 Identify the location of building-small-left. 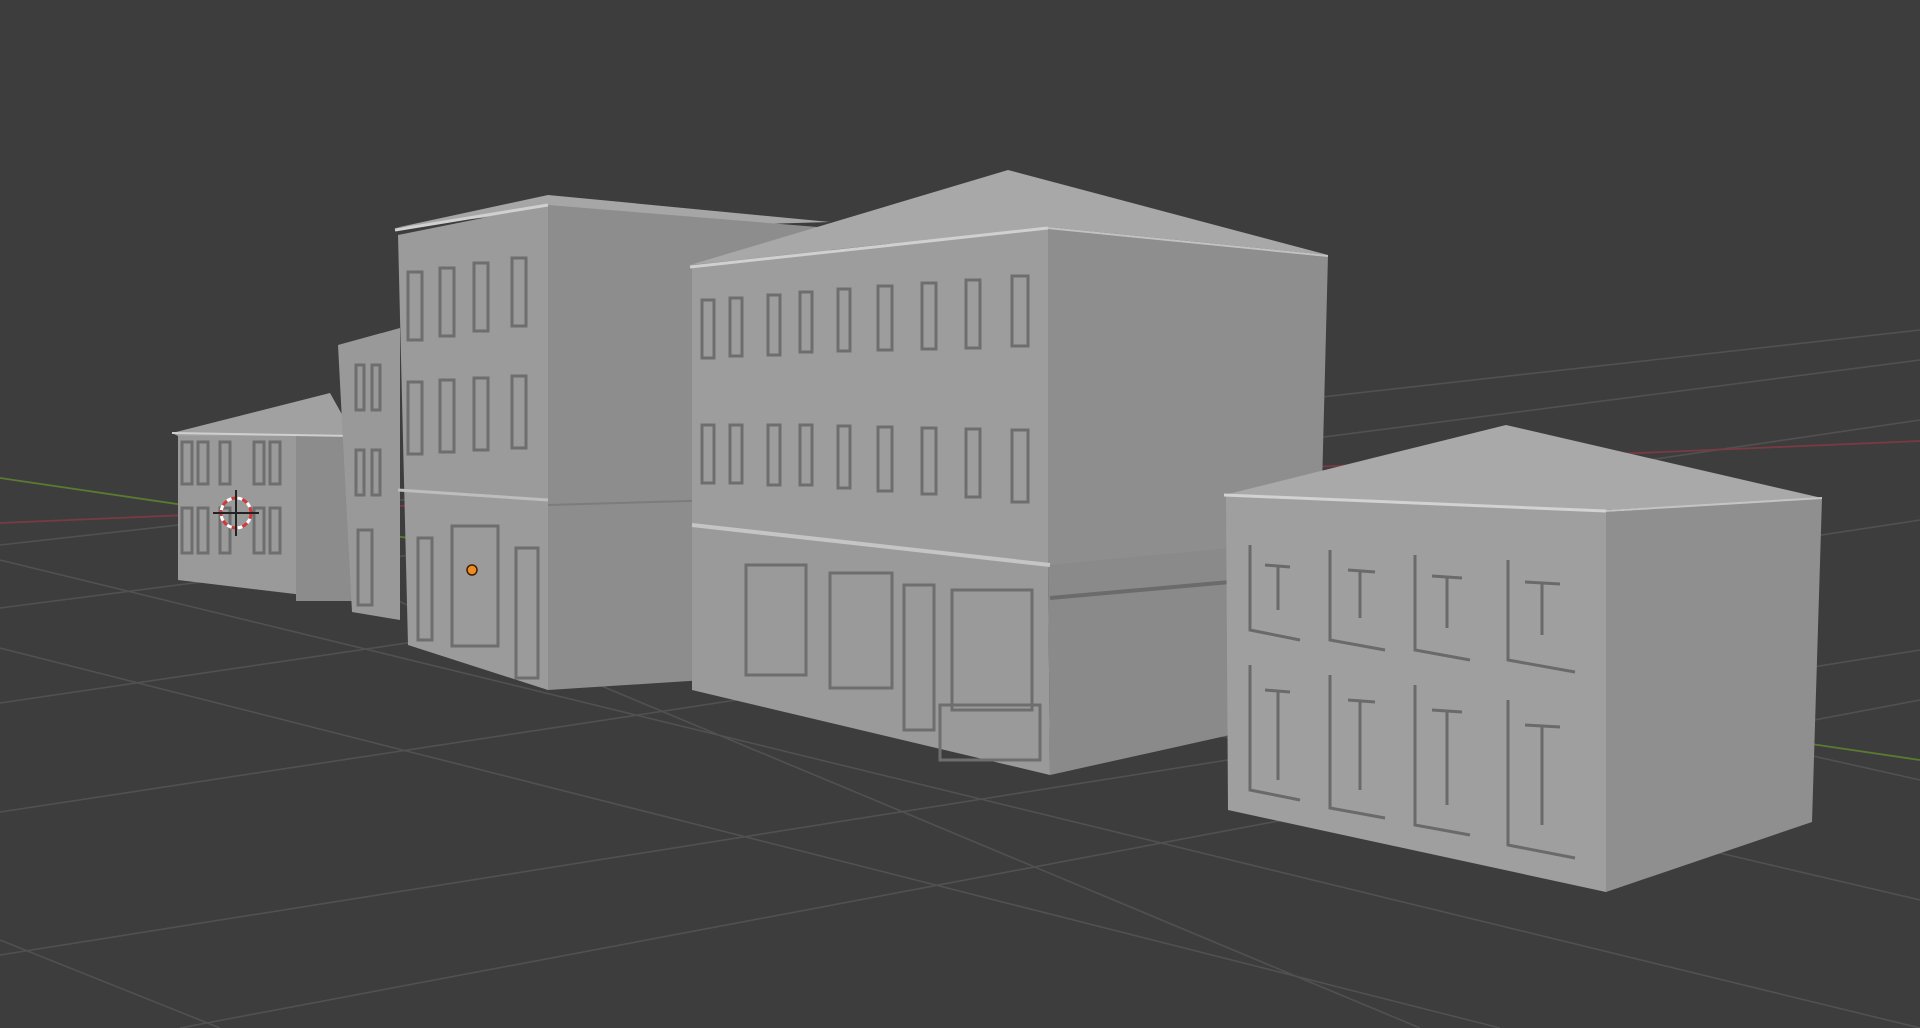
(263, 497).